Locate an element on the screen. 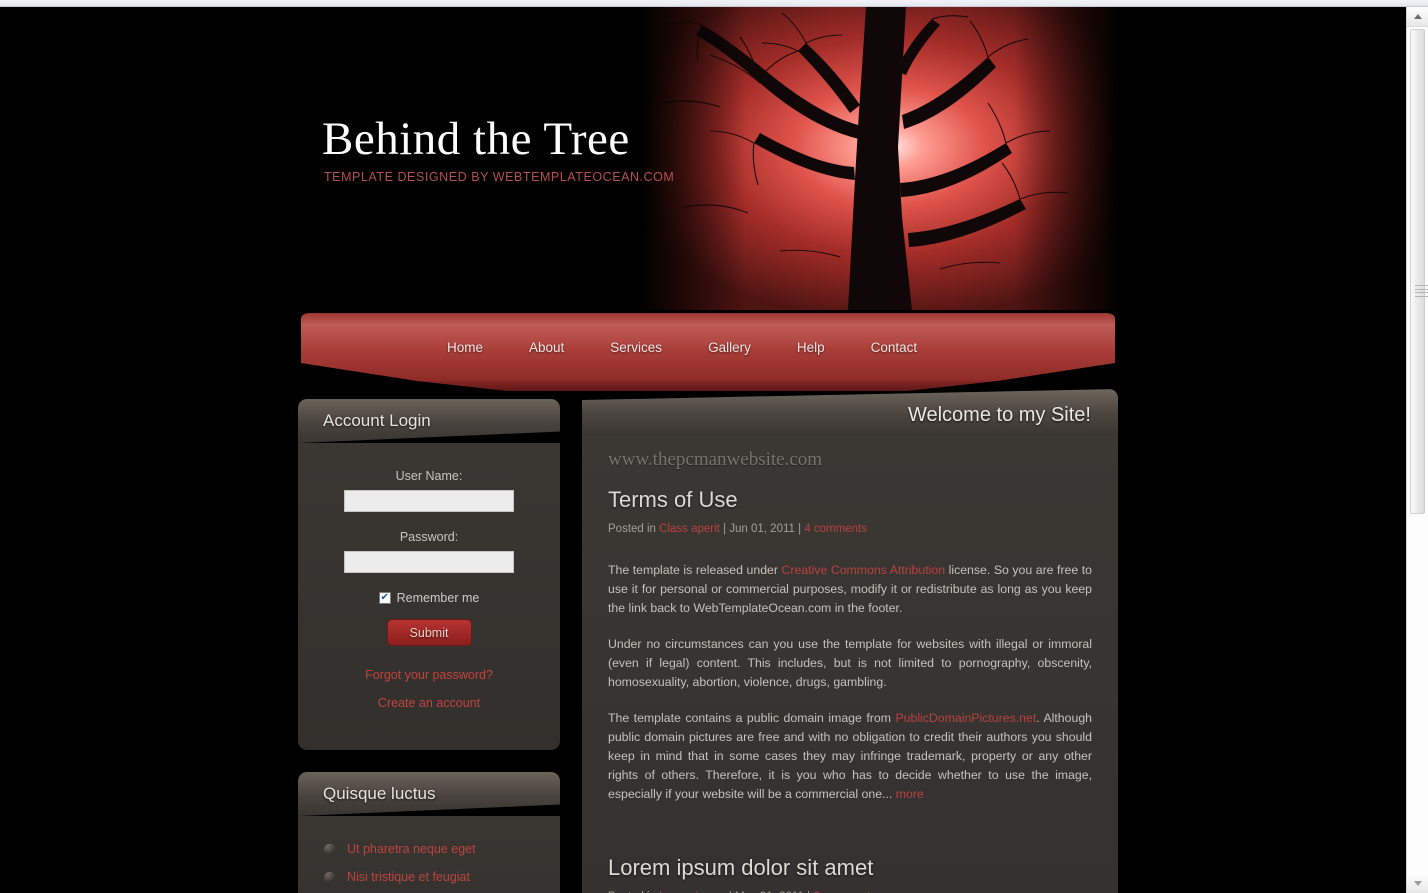 The height and width of the screenshot is (893, 1428). remember-me-row: ✔ Remember me is located at coordinates (429, 598).